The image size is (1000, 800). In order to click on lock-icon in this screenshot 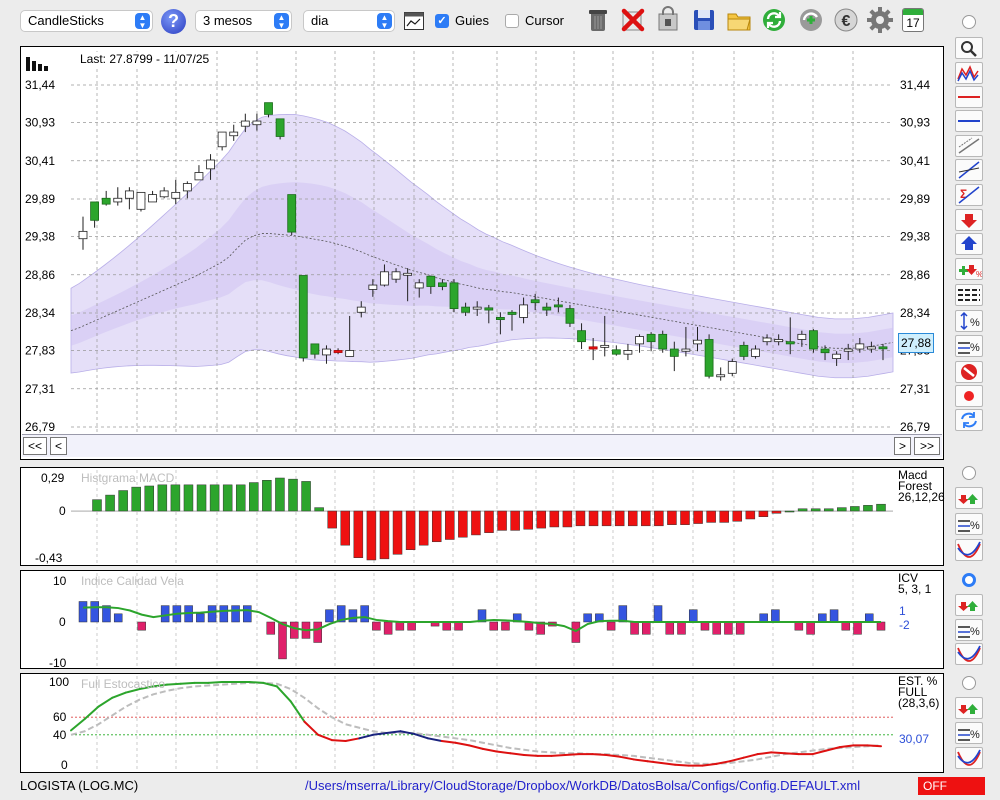, I will do `click(668, 20)`.